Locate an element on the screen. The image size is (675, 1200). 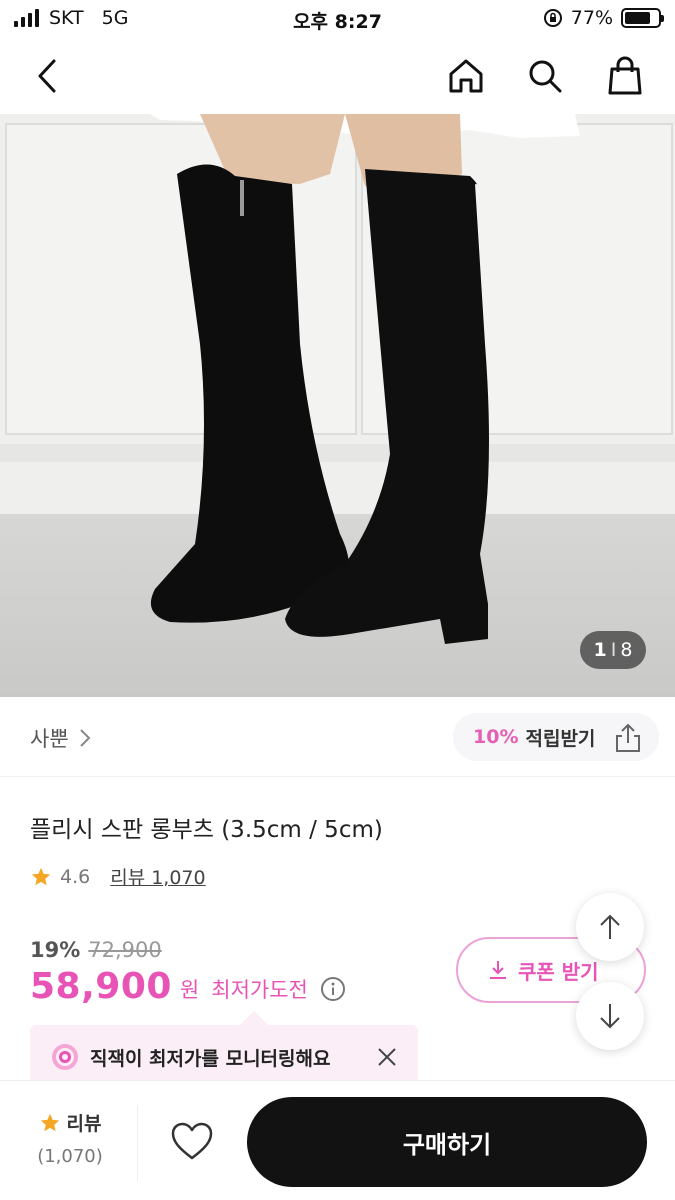
nav-bar is located at coordinates (337, 76).